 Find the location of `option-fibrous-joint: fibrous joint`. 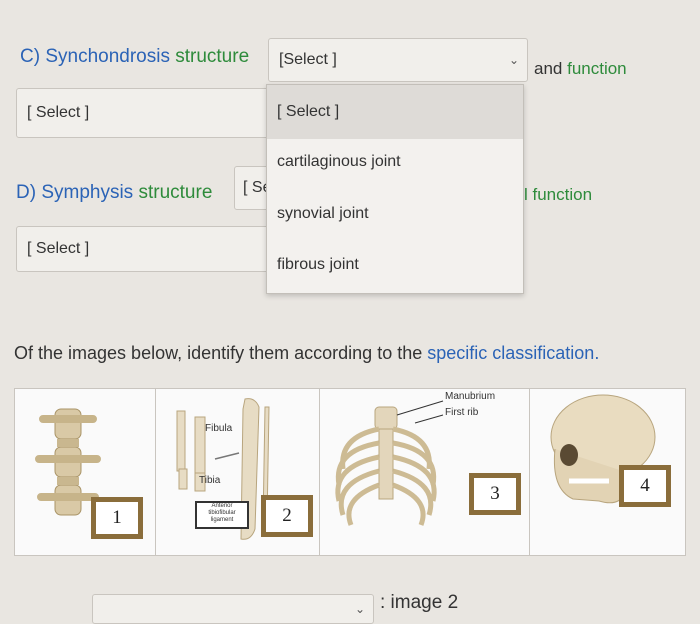

option-fibrous-joint: fibrous joint is located at coordinates (395, 265).